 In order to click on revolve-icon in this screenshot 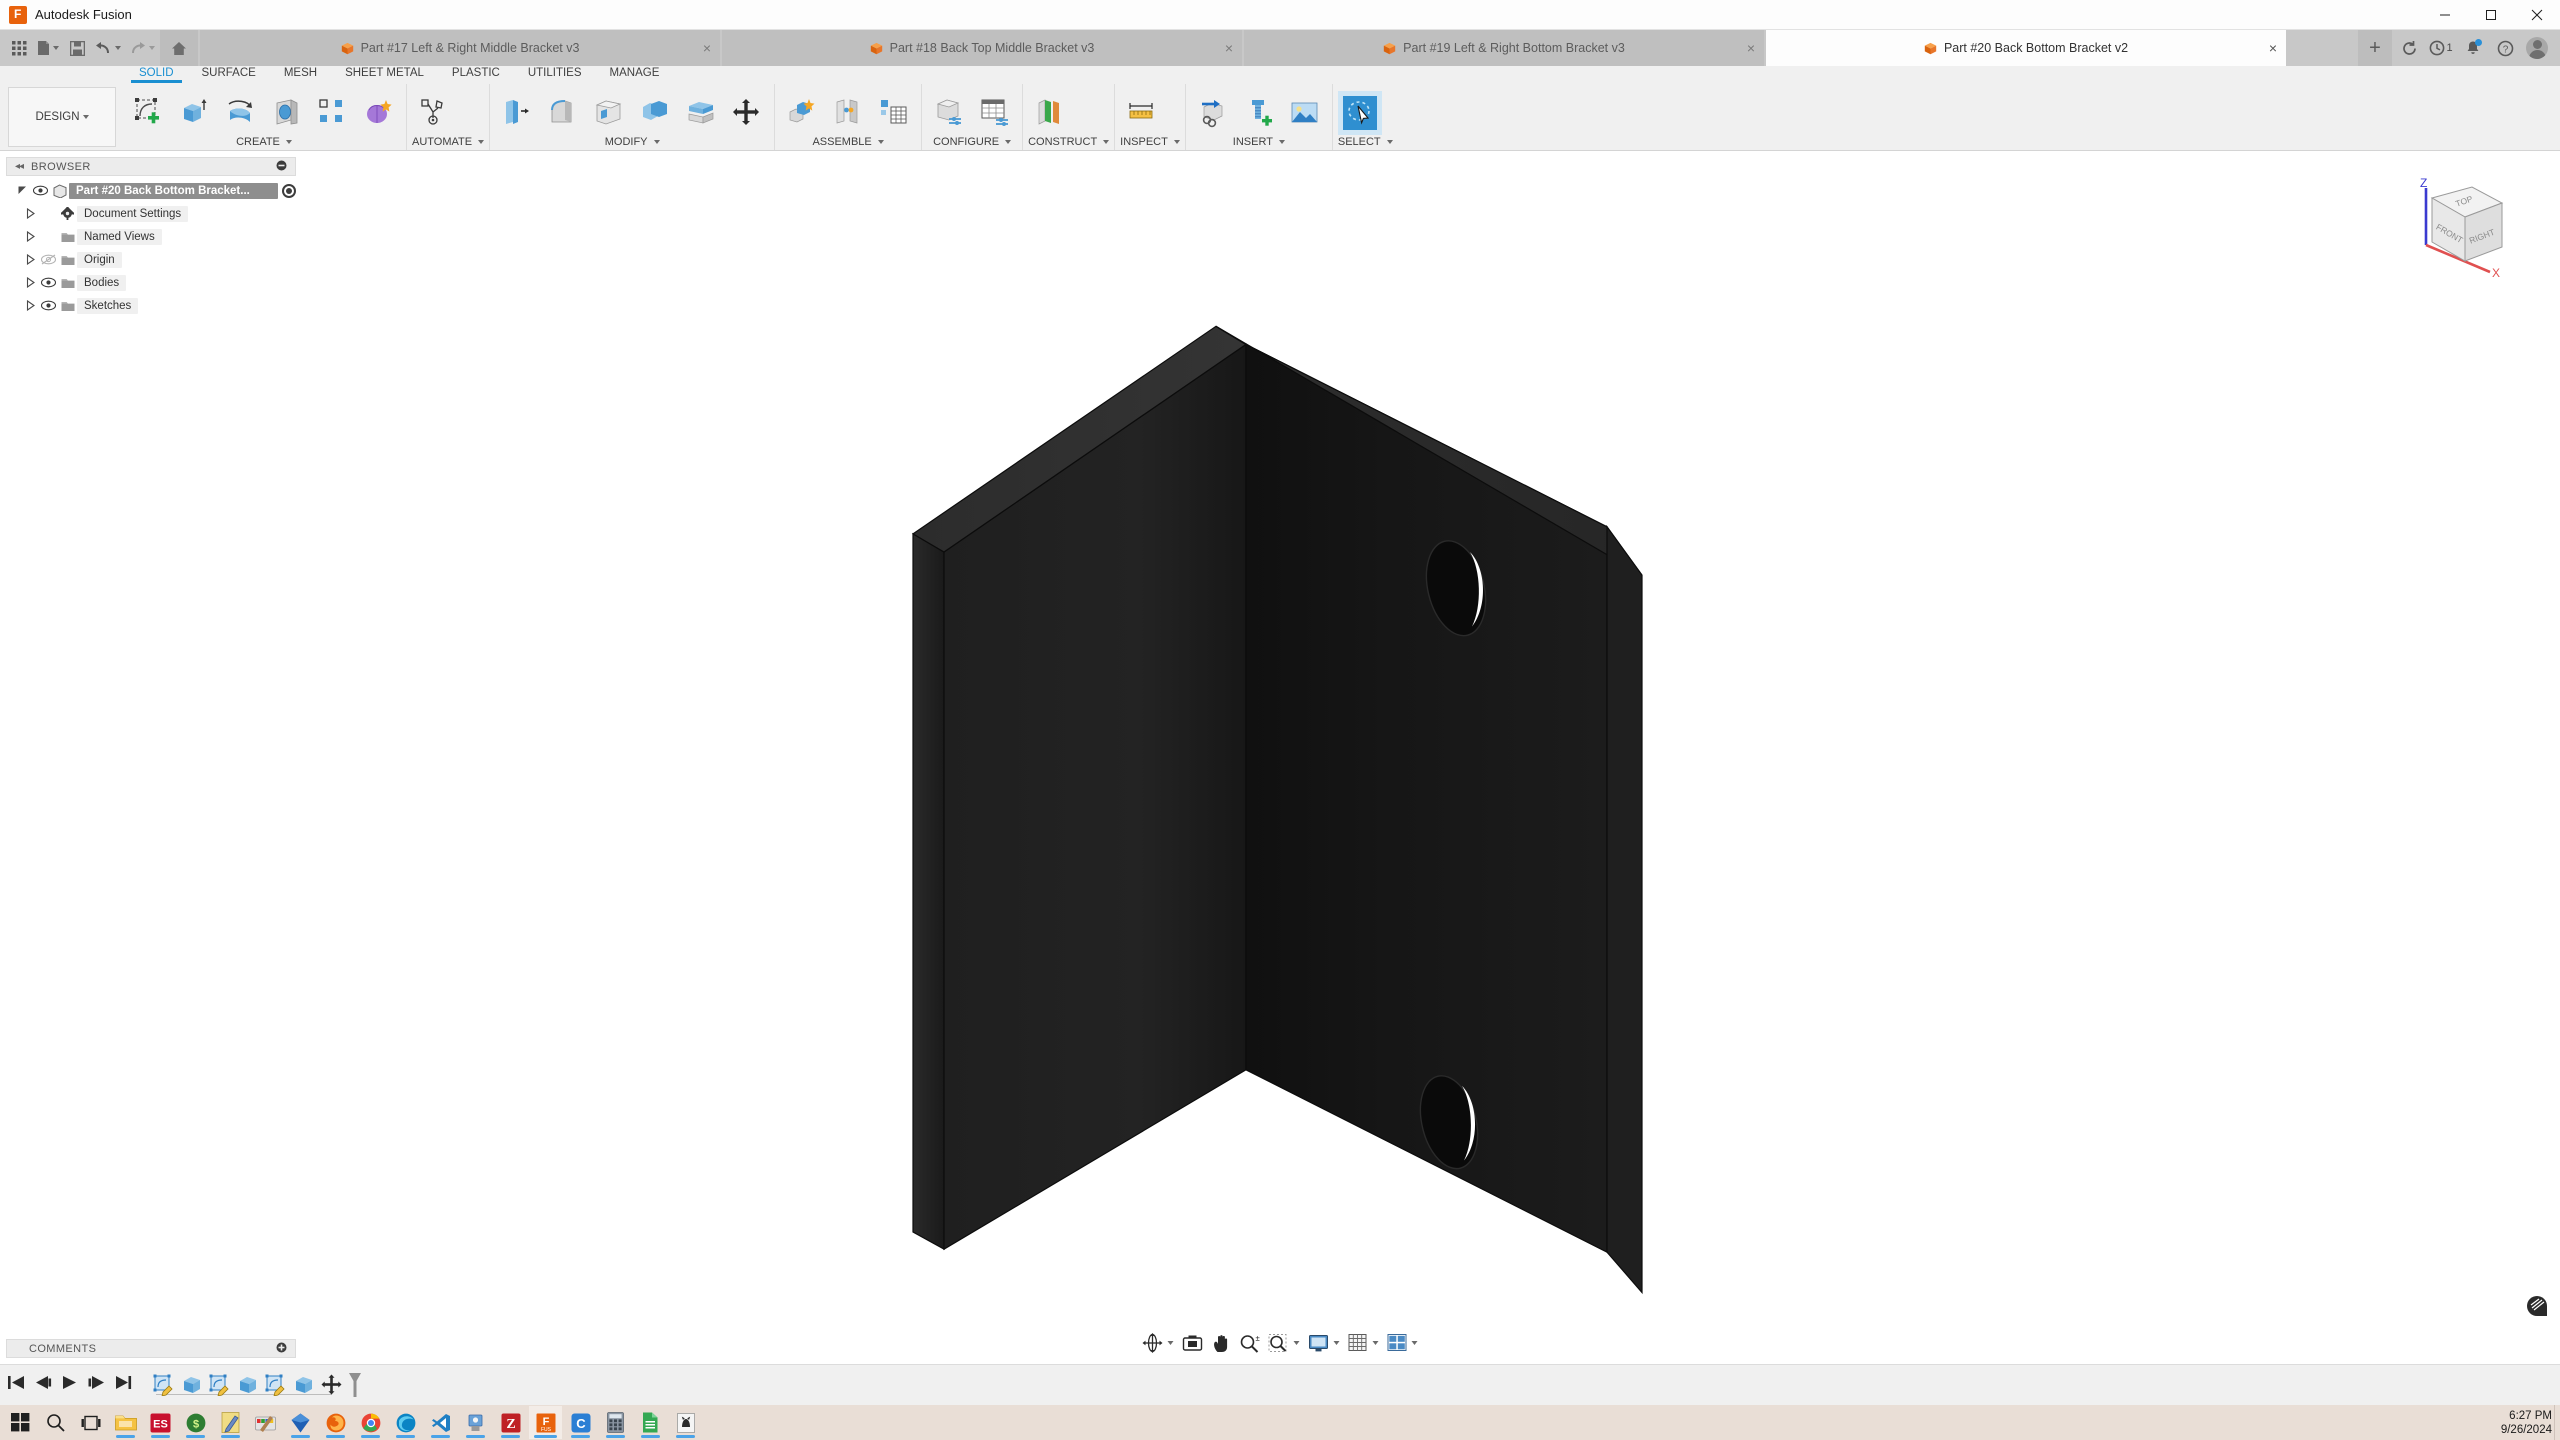, I will do `click(241, 113)`.